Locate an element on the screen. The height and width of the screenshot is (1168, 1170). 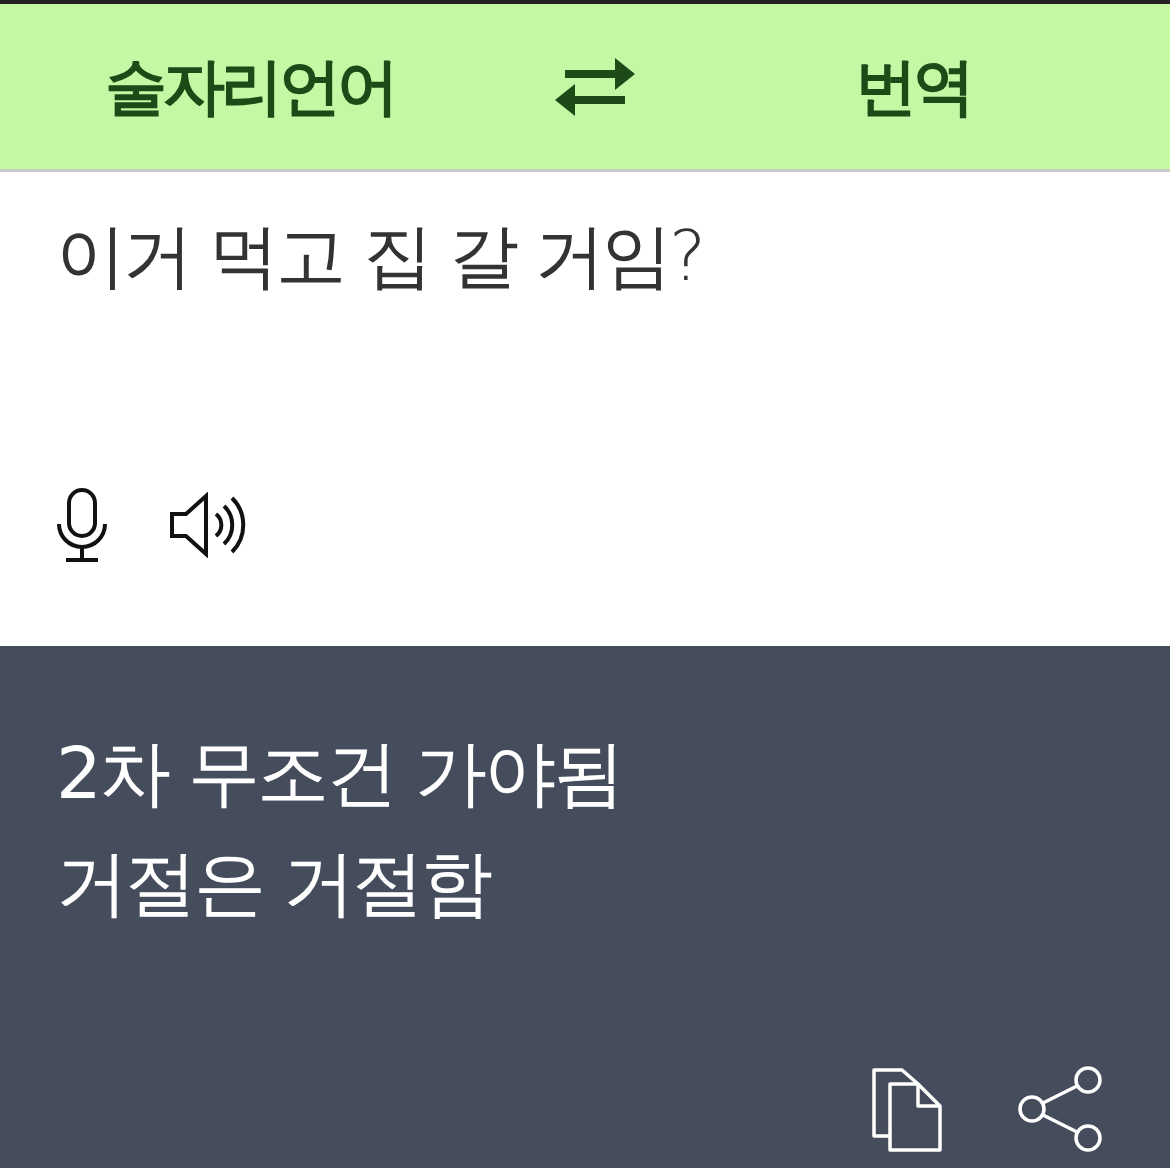
swap-icon is located at coordinates (595, 86).